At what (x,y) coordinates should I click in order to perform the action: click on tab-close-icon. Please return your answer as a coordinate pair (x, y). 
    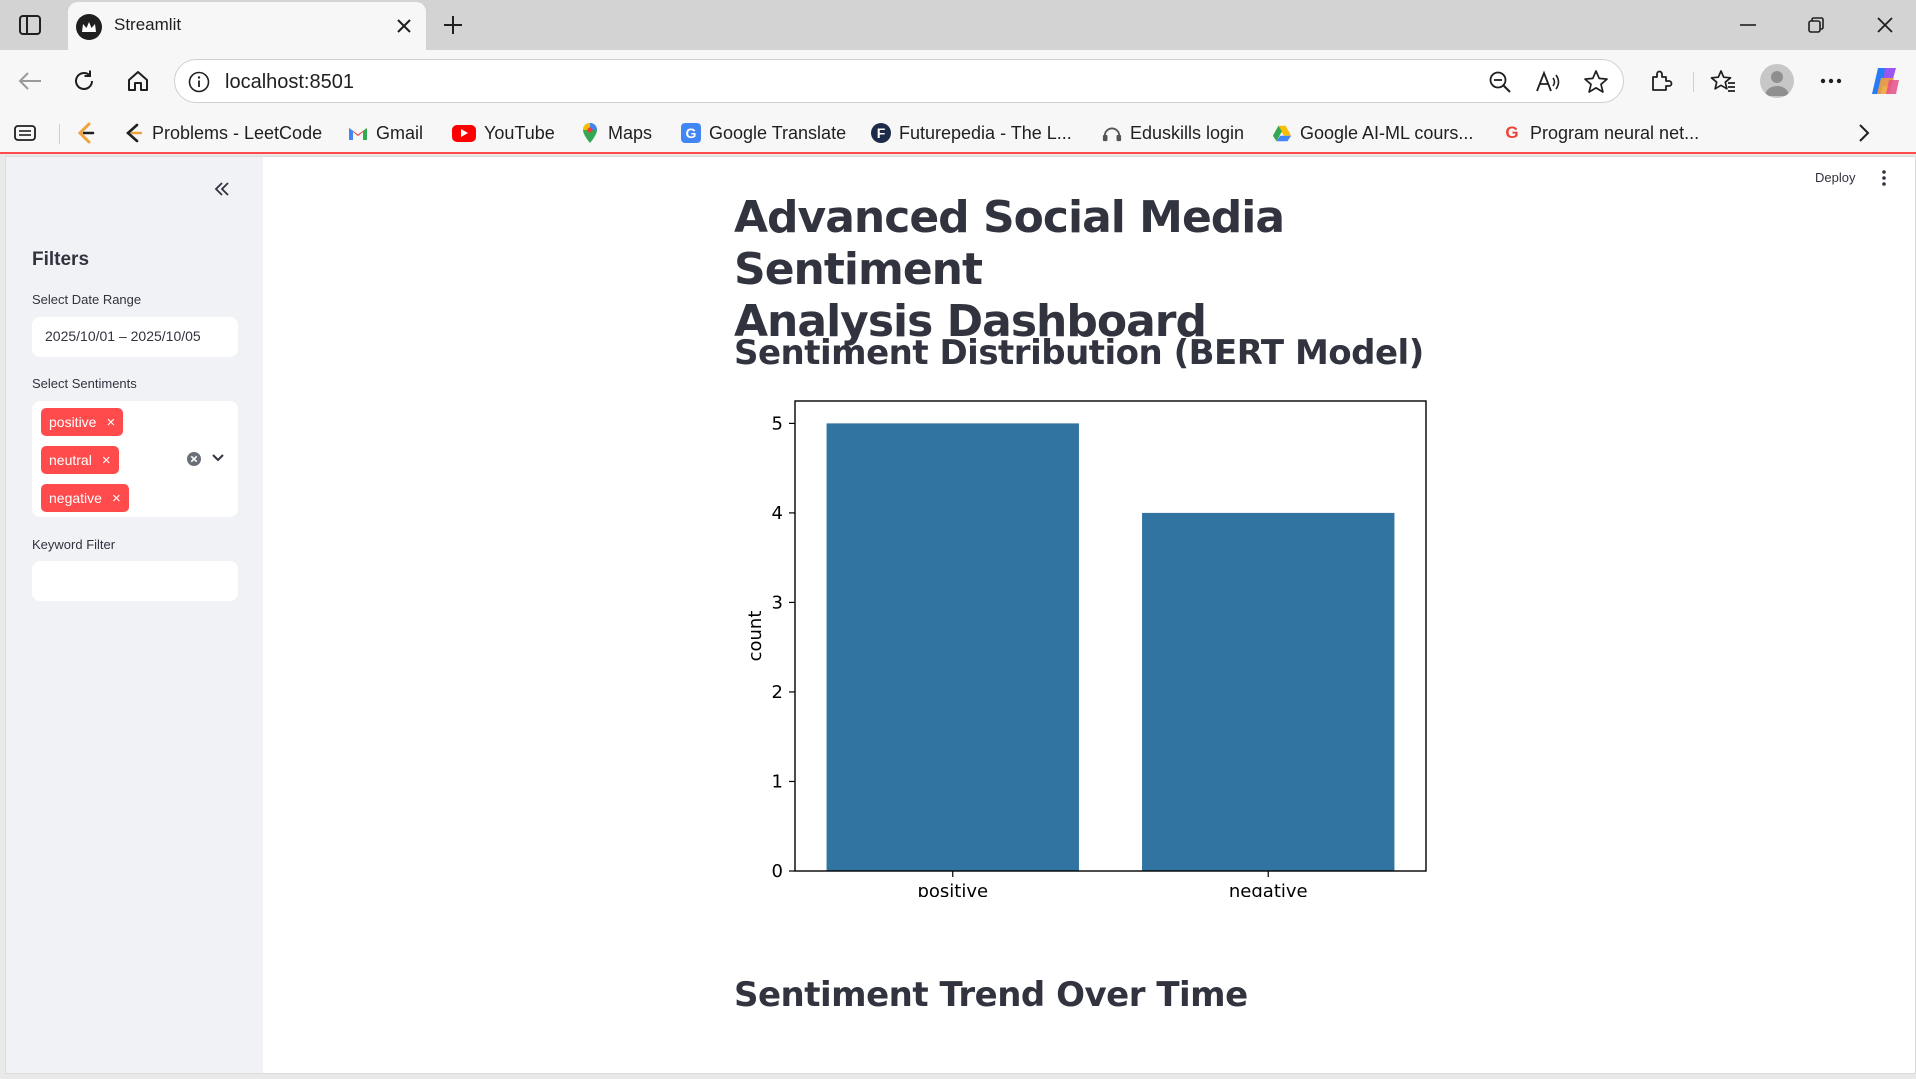
    Looking at the image, I should click on (404, 26).